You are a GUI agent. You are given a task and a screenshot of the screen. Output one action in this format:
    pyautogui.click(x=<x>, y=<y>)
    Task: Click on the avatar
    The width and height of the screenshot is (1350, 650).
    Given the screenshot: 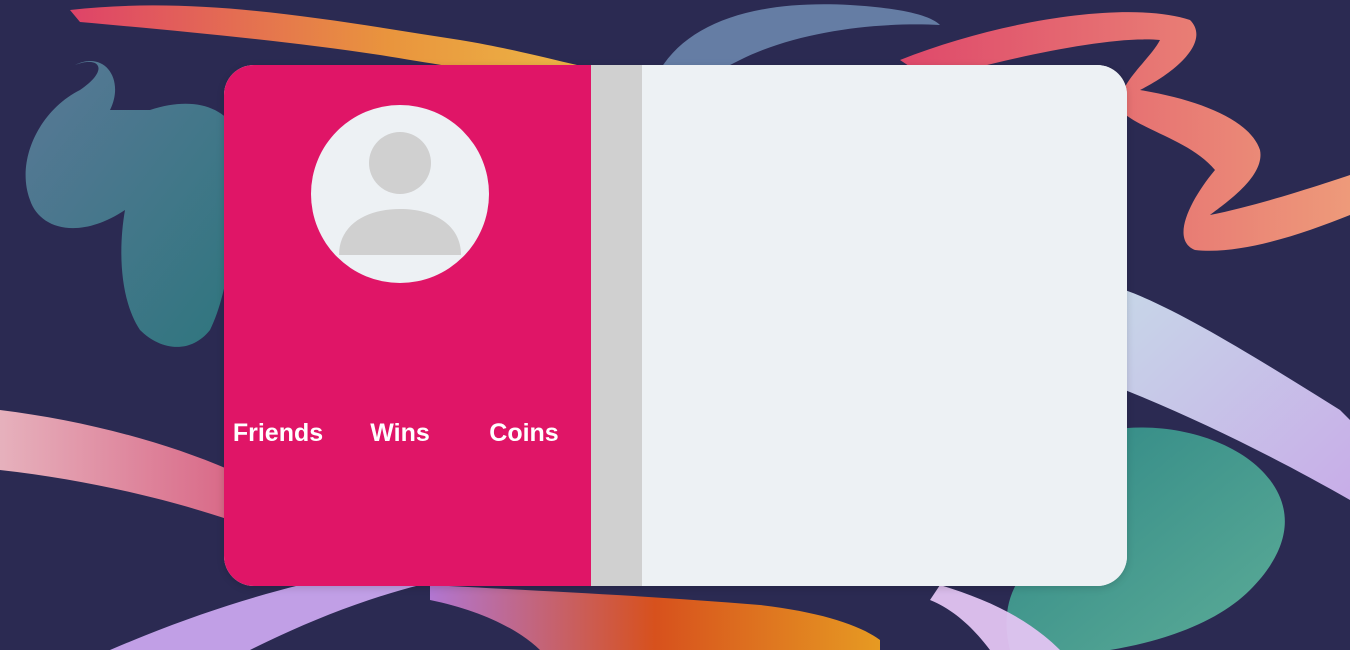 What is the action you would take?
    pyautogui.click(x=400, y=194)
    